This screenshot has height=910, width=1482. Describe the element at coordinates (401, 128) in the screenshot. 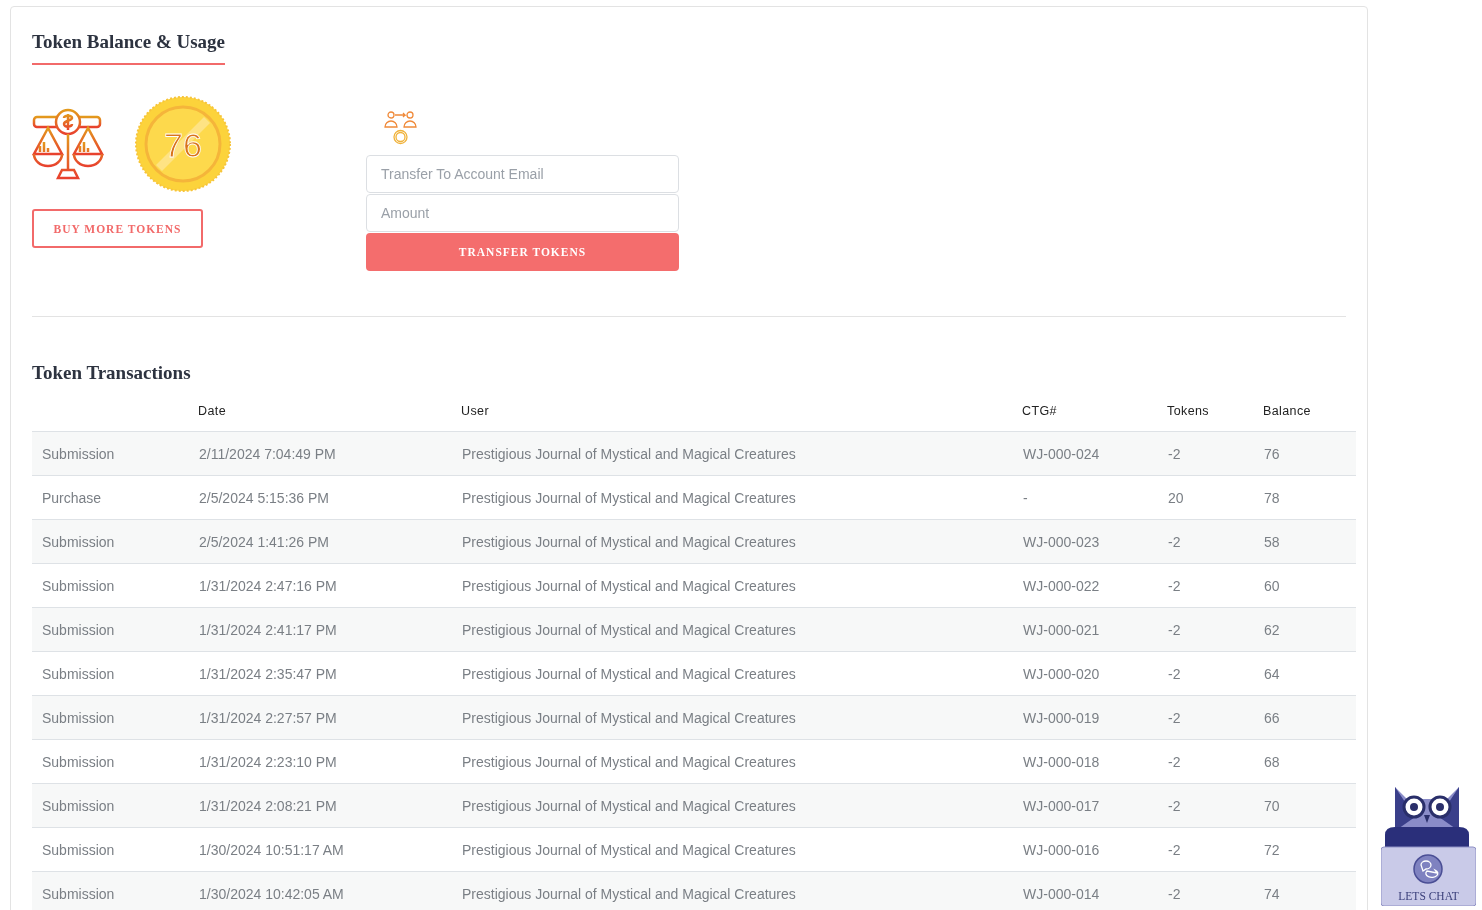

I see `transfer-icon` at that location.